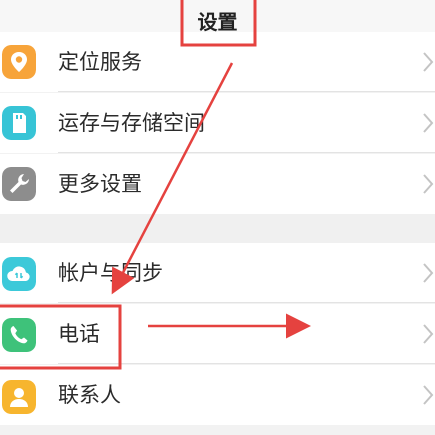 This screenshot has width=435, height=435. What do you see at coordinates (79, 334) in the screenshot?
I see `settings-item-label: 电话` at bounding box center [79, 334].